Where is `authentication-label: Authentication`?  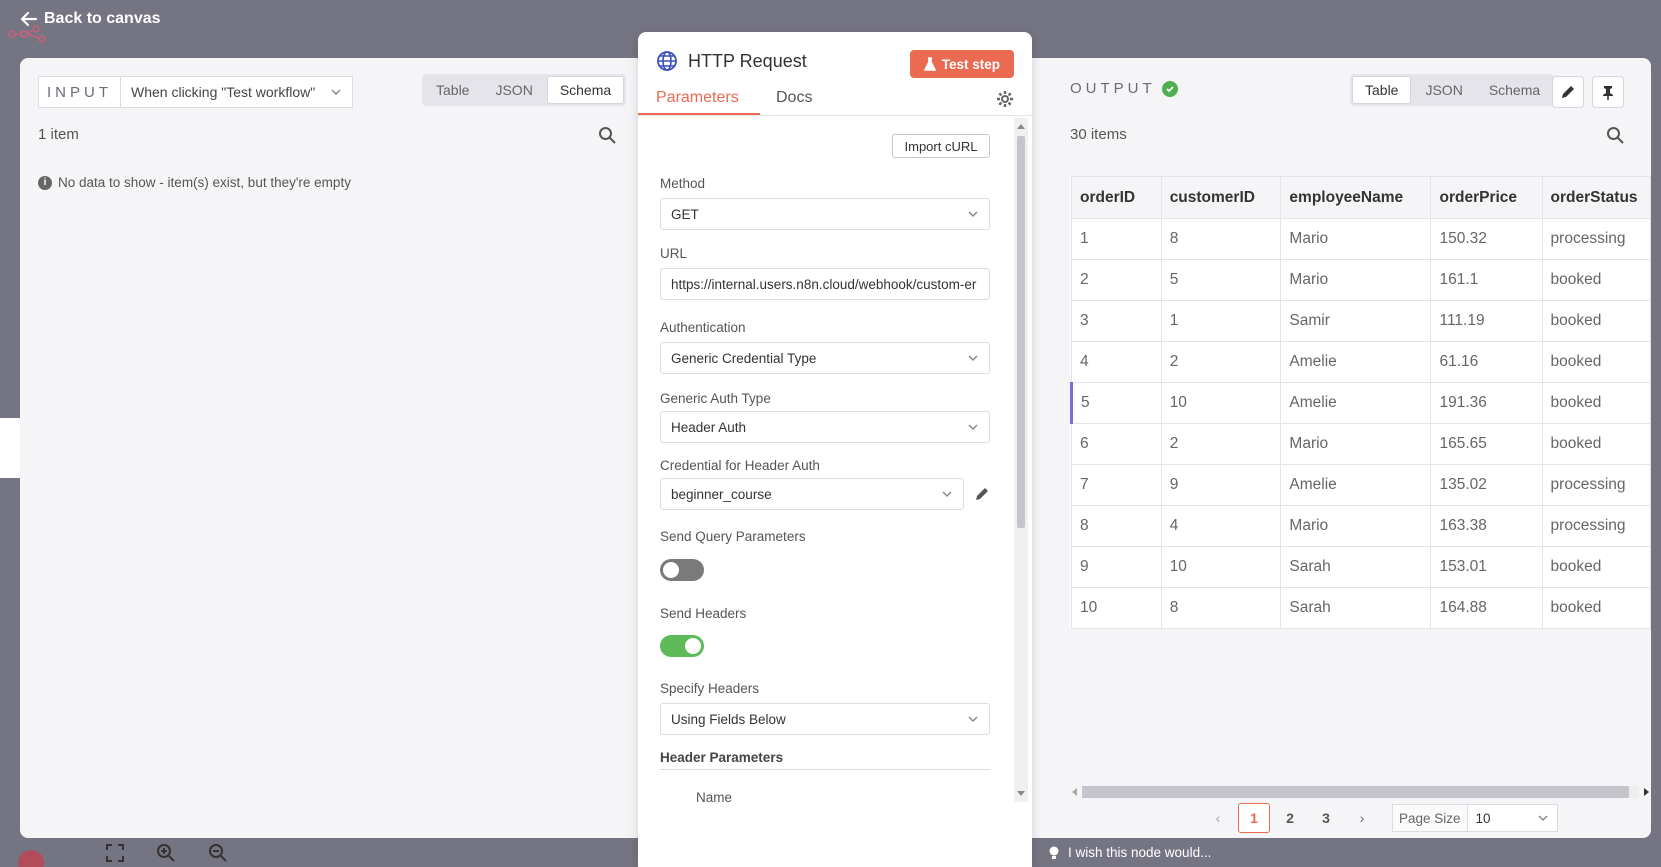 authentication-label: Authentication is located at coordinates (703, 327).